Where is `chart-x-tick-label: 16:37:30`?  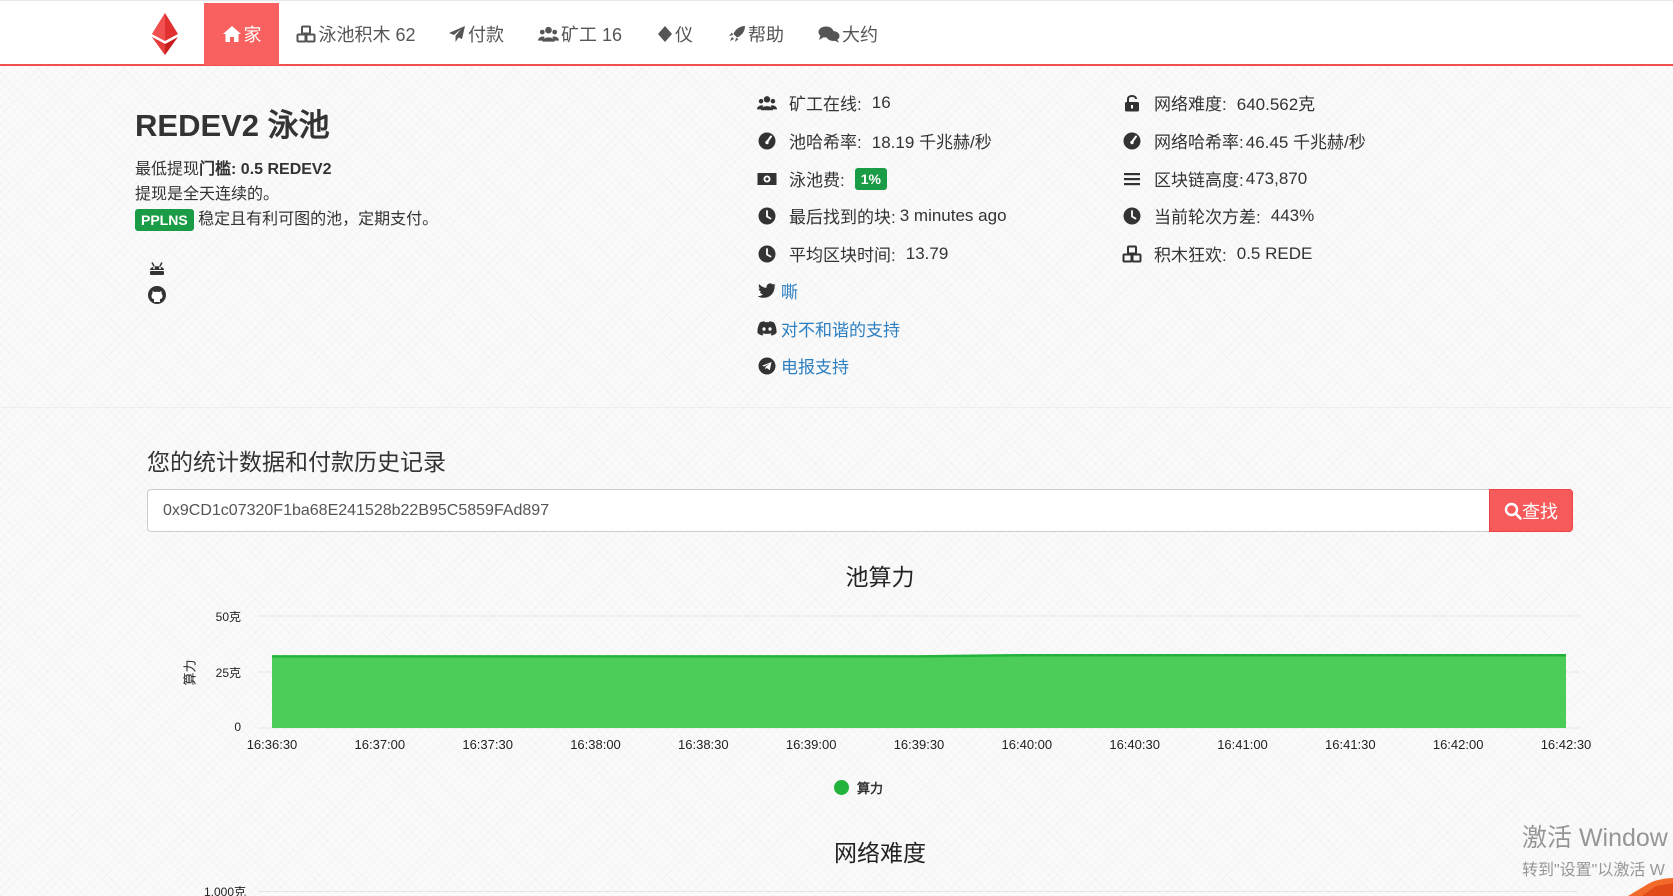
chart-x-tick-label: 16:37:30 is located at coordinates (487, 744).